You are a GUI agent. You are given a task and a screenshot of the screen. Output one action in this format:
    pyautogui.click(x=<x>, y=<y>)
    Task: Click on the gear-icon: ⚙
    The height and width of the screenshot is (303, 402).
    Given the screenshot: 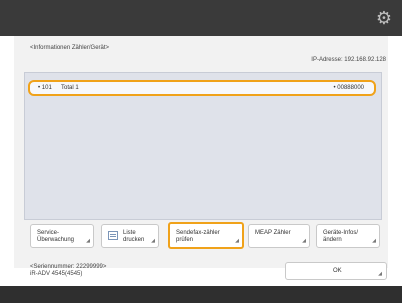 What is the action you would take?
    pyautogui.click(x=384, y=18)
    